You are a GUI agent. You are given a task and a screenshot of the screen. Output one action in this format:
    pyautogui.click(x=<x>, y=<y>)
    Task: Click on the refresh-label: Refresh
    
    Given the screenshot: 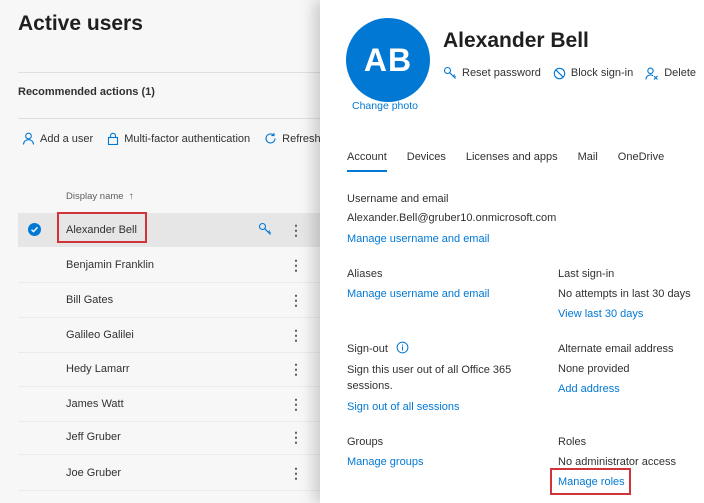 What is the action you would take?
    pyautogui.click(x=301, y=138)
    